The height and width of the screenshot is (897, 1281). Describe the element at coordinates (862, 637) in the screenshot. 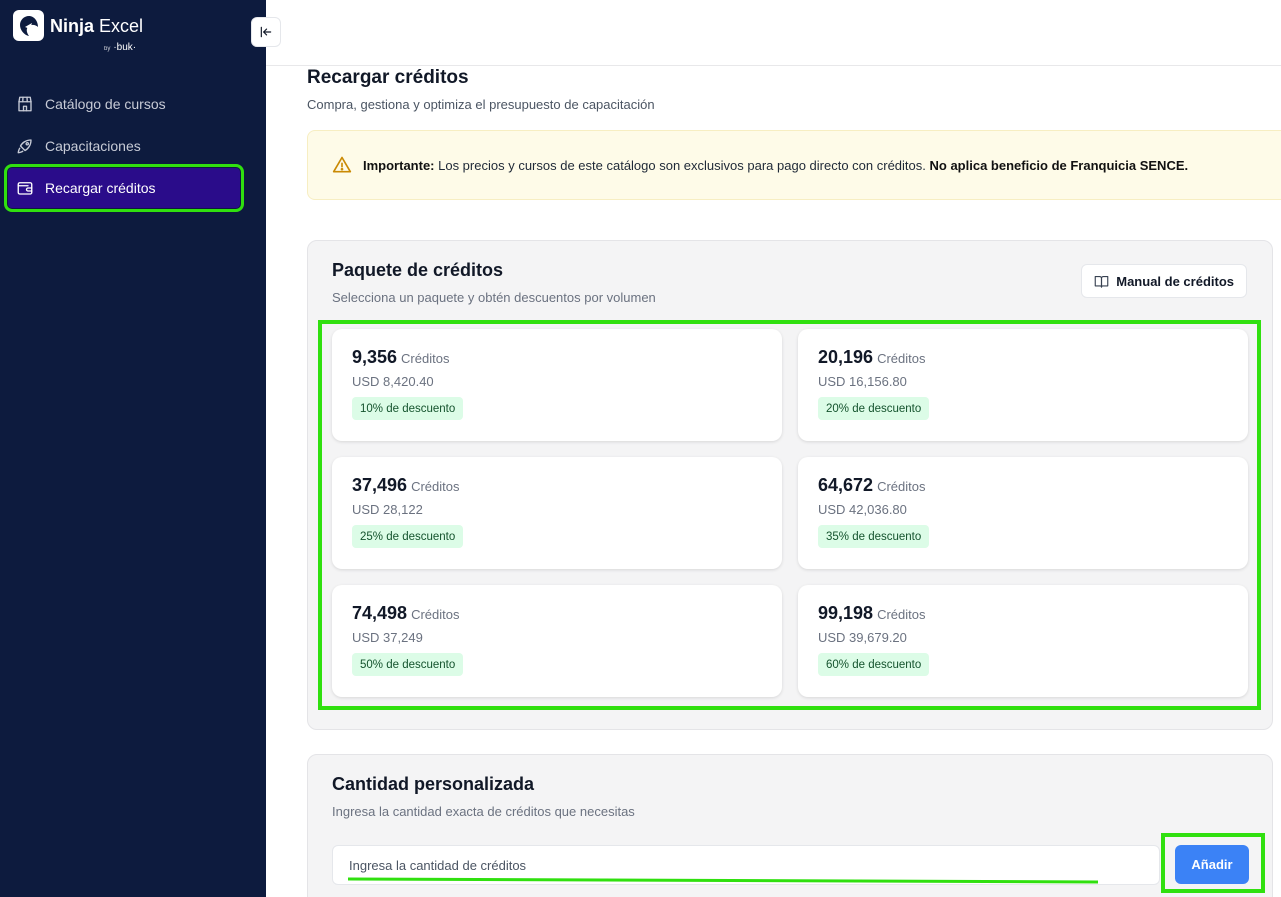

I see `package-price: USD 39,679.20` at that location.